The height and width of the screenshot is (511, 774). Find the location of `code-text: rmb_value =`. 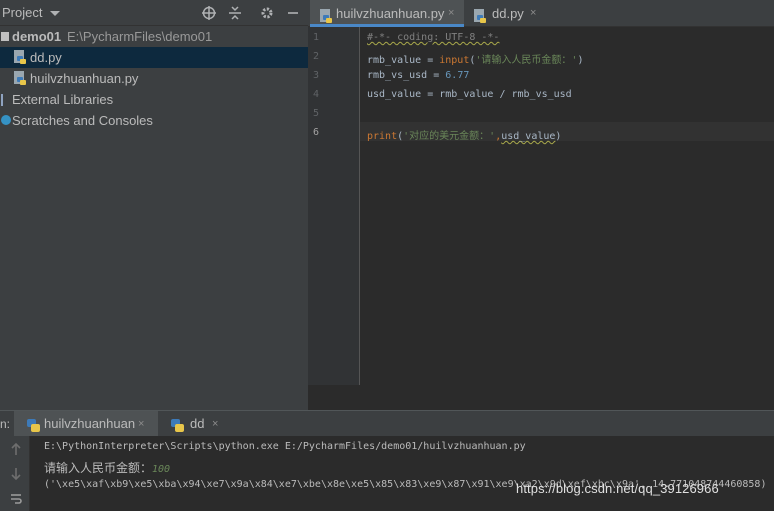

code-text: rmb_value = is located at coordinates (403, 60).